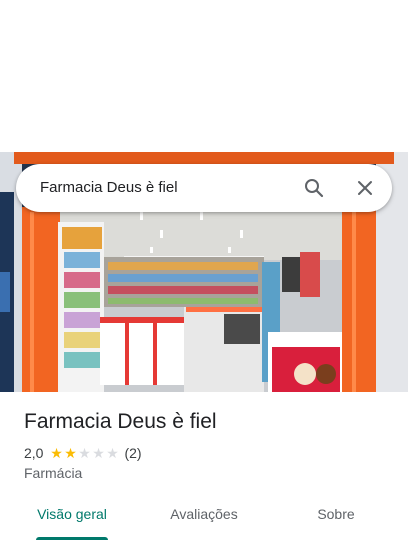  I want to click on search-icon, so click(314, 188).